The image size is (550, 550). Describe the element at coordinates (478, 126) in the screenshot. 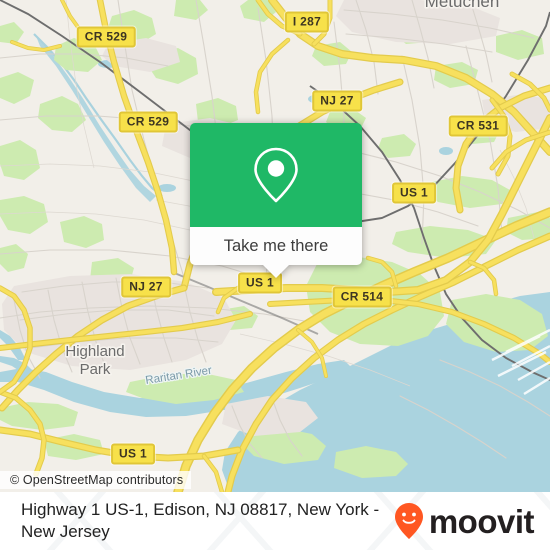

I see `road-shield: CR 531` at that location.